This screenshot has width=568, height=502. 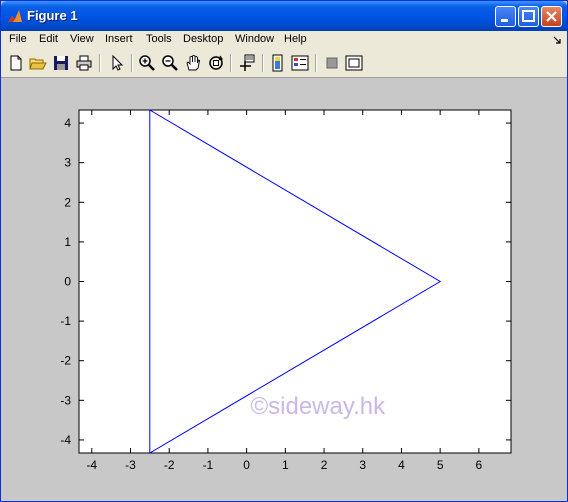 I want to click on title-bar: Figure 1, so click(x=284, y=16).